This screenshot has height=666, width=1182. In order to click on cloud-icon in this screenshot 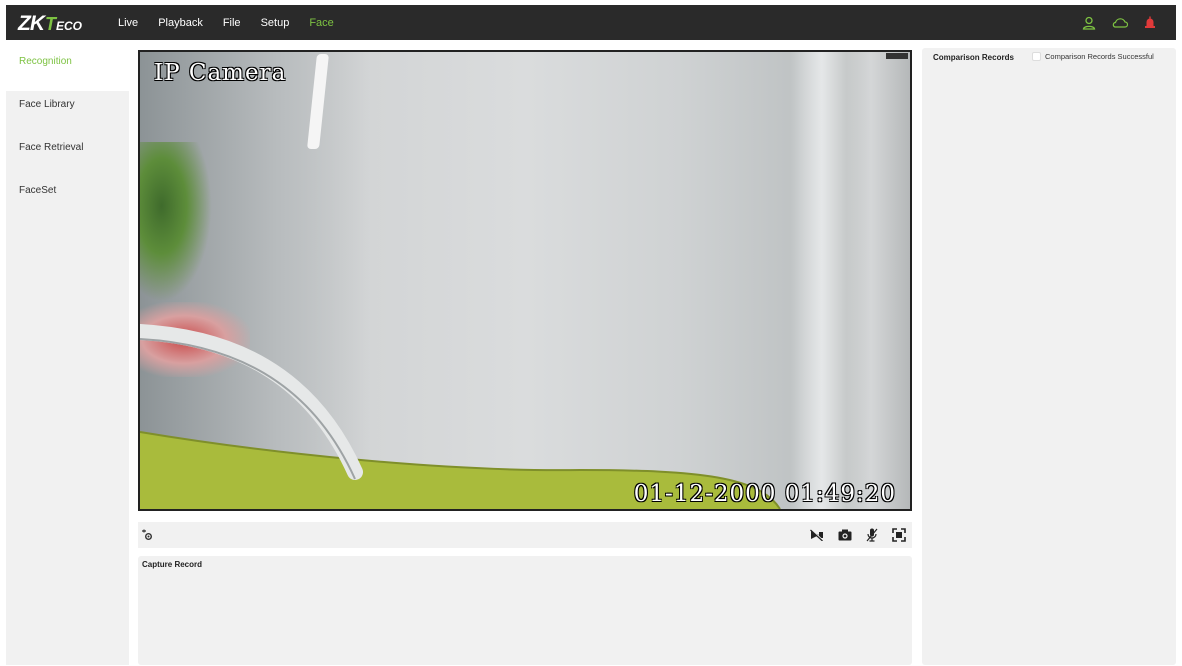, I will do `click(1120, 23)`.